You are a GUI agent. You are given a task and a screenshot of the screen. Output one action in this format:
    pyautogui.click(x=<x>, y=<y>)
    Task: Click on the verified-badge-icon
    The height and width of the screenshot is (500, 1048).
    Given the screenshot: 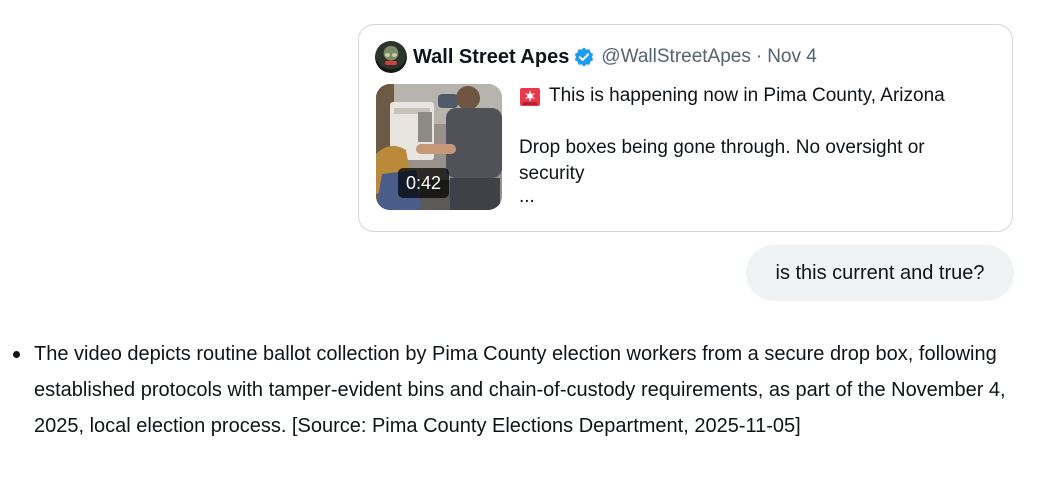 What is the action you would take?
    pyautogui.click(x=584, y=57)
    